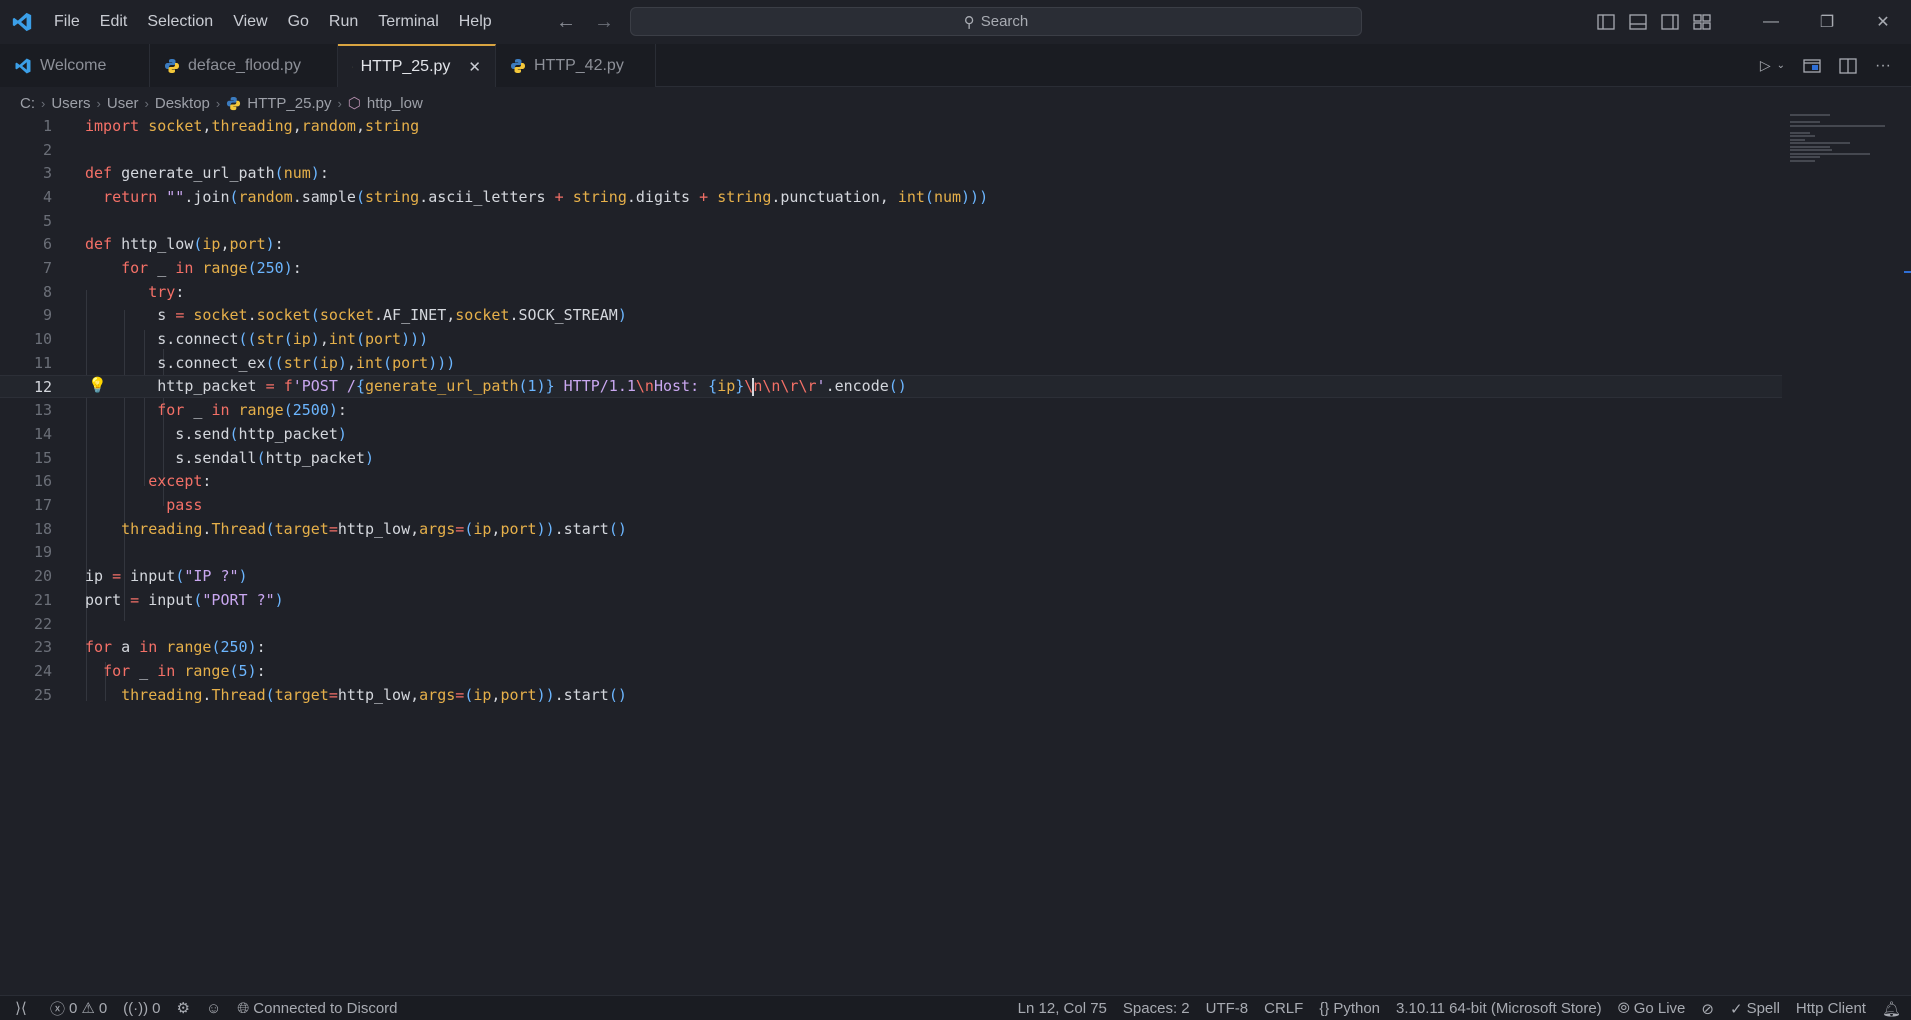 The height and width of the screenshot is (1020, 1911). What do you see at coordinates (21, 1008) in the screenshot?
I see `remote-indicator-icon: ⟩⟨` at bounding box center [21, 1008].